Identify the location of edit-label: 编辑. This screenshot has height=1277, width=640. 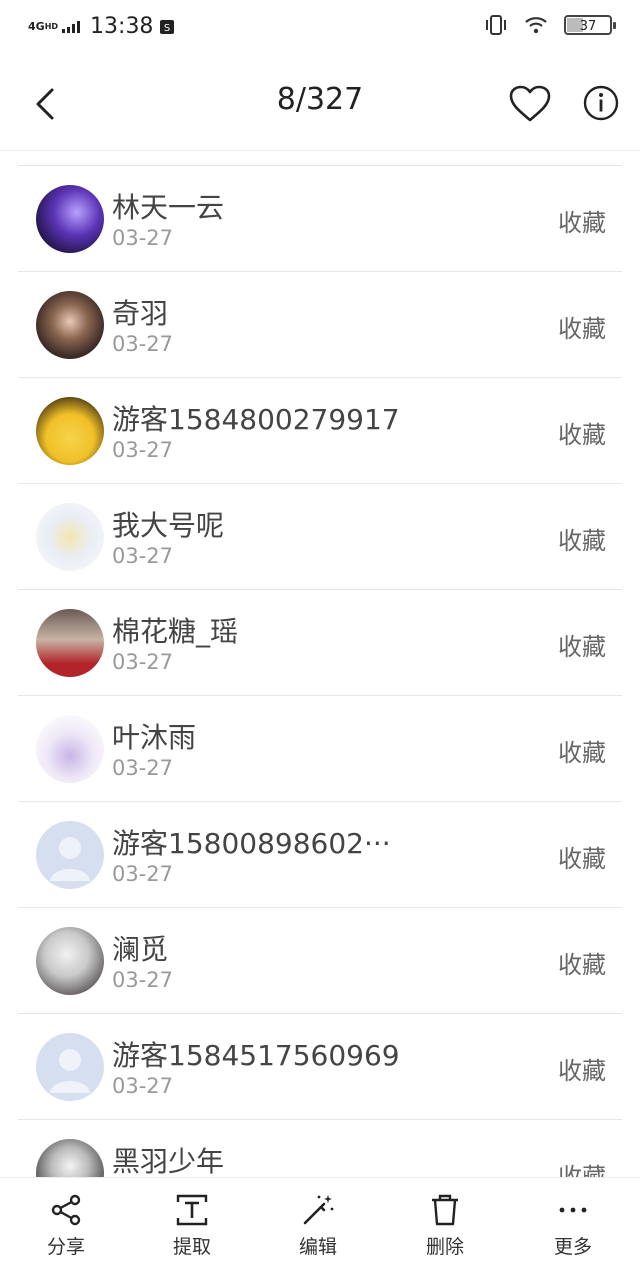
(317, 1247).